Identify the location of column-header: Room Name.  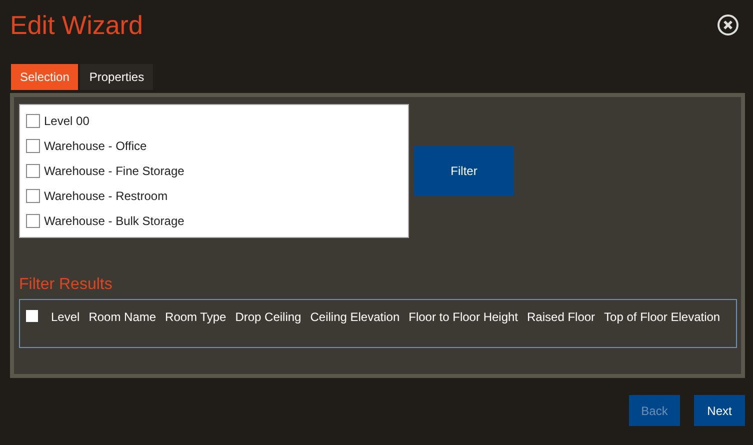
(122, 317).